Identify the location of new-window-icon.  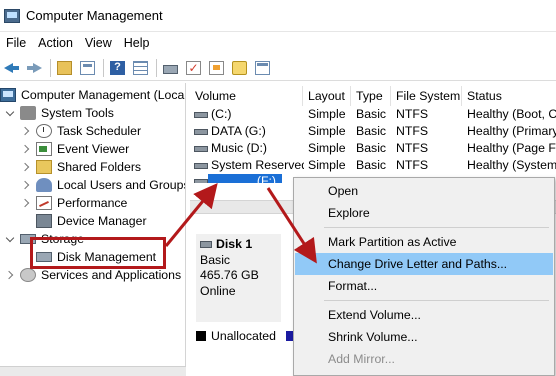
(262, 67).